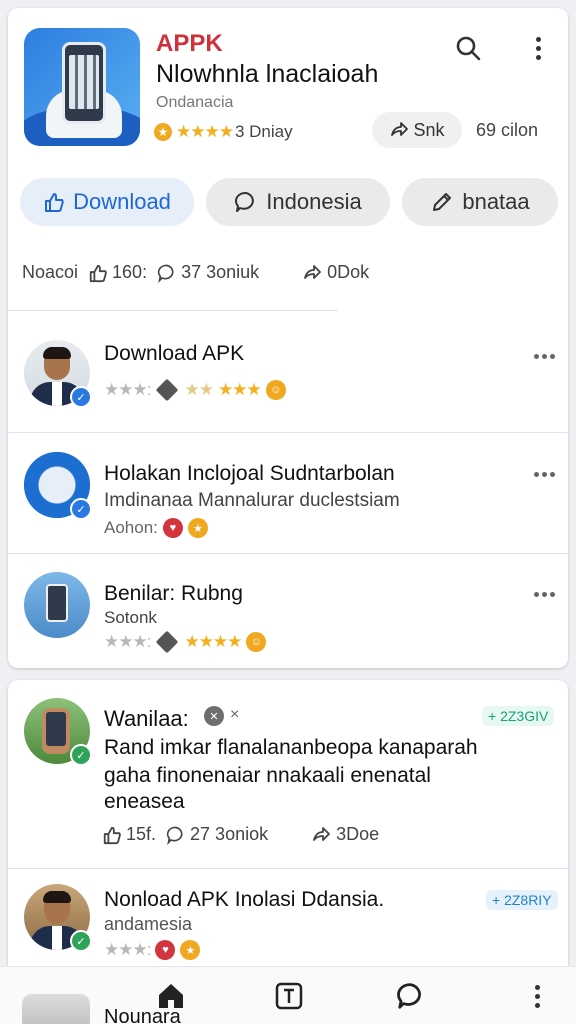 The height and width of the screenshot is (1024, 576). Describe the element at coordinates (244, 899) in the screenshot. I see `item-title: Nonload APK Inolasi Ddansia.` at that location.